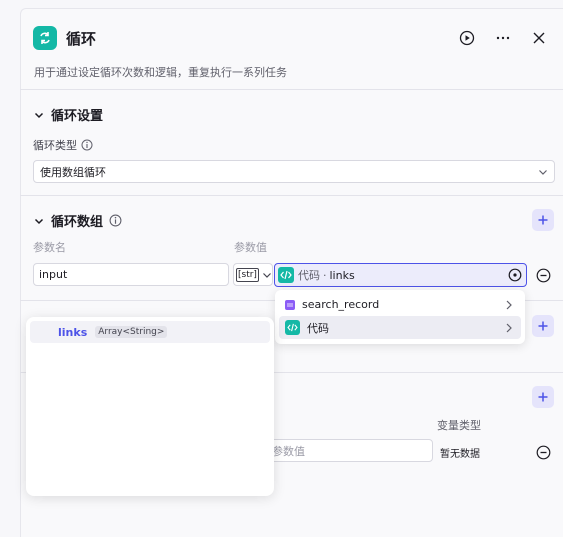  I want to click on page-title: 循环, so click(81, 39).